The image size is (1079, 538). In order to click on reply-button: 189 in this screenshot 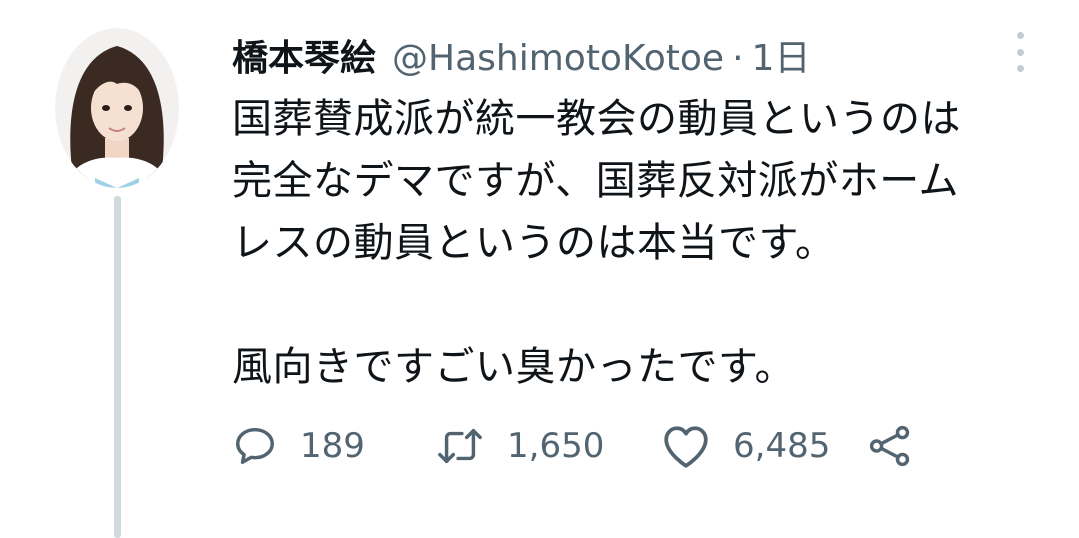, I will do `click(332, 446)`.